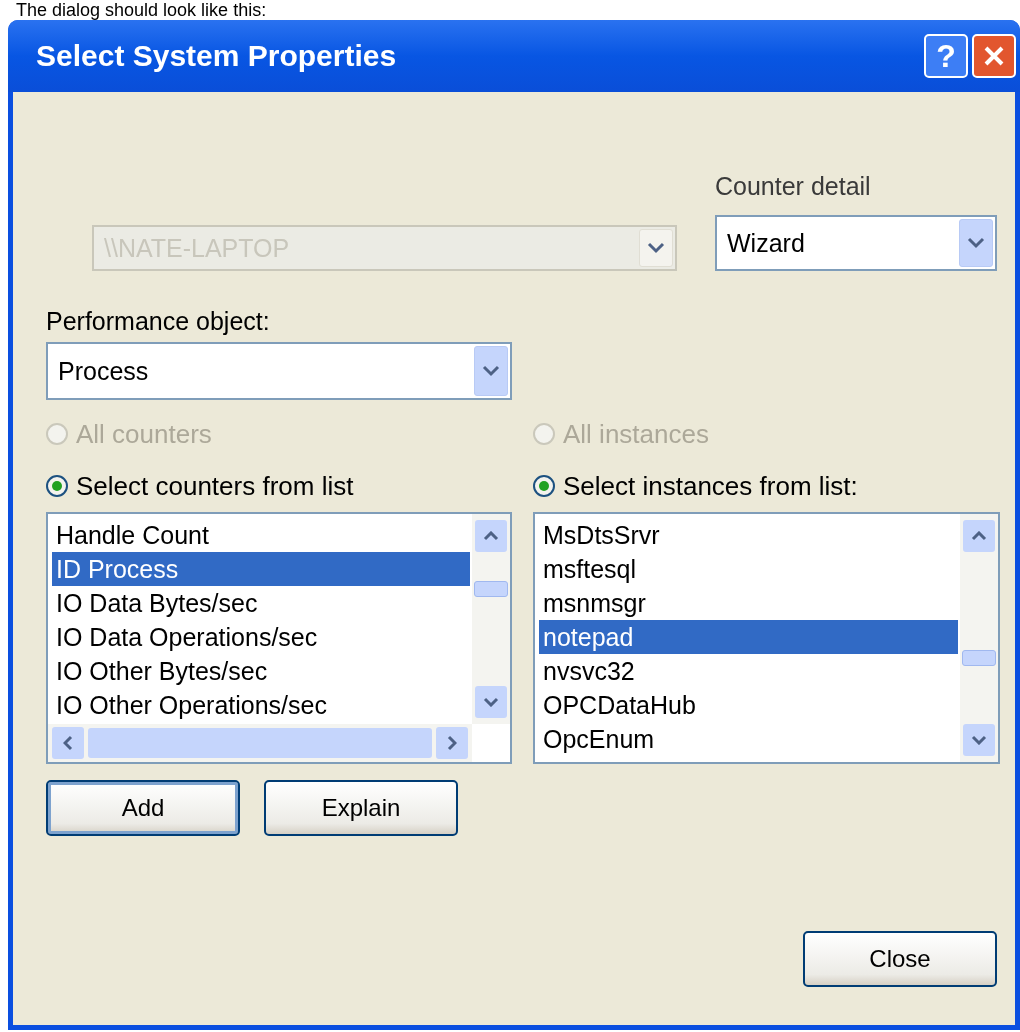 This screenshot has height=1032, width=1020. Describe the element at coordinates (766, 486) in the screenshot. I see `radio-button: Select instances from list:` at that location.